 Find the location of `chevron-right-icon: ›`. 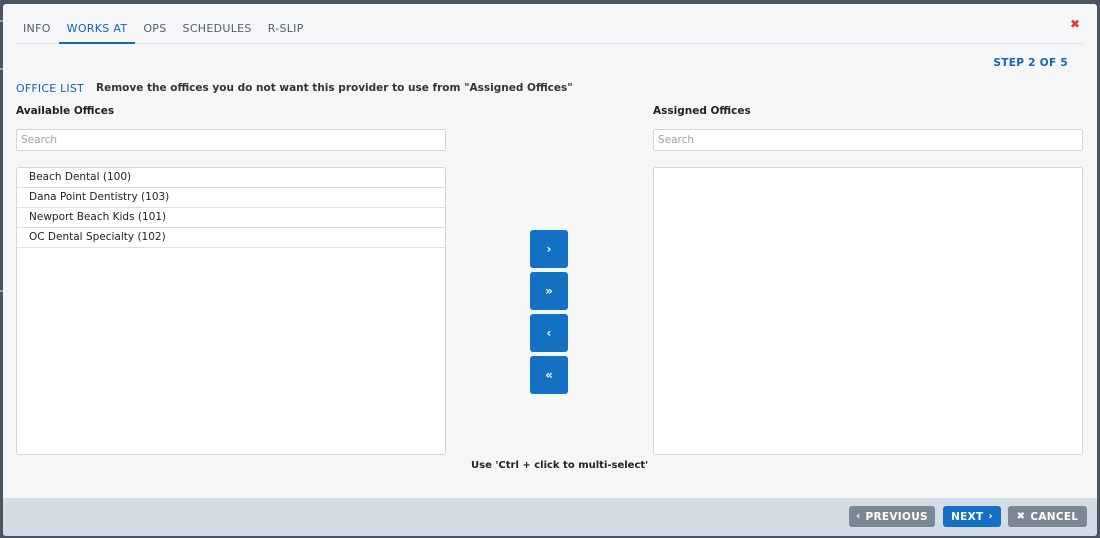

chevron-right-icon: › is located at coordinates (990, 516).